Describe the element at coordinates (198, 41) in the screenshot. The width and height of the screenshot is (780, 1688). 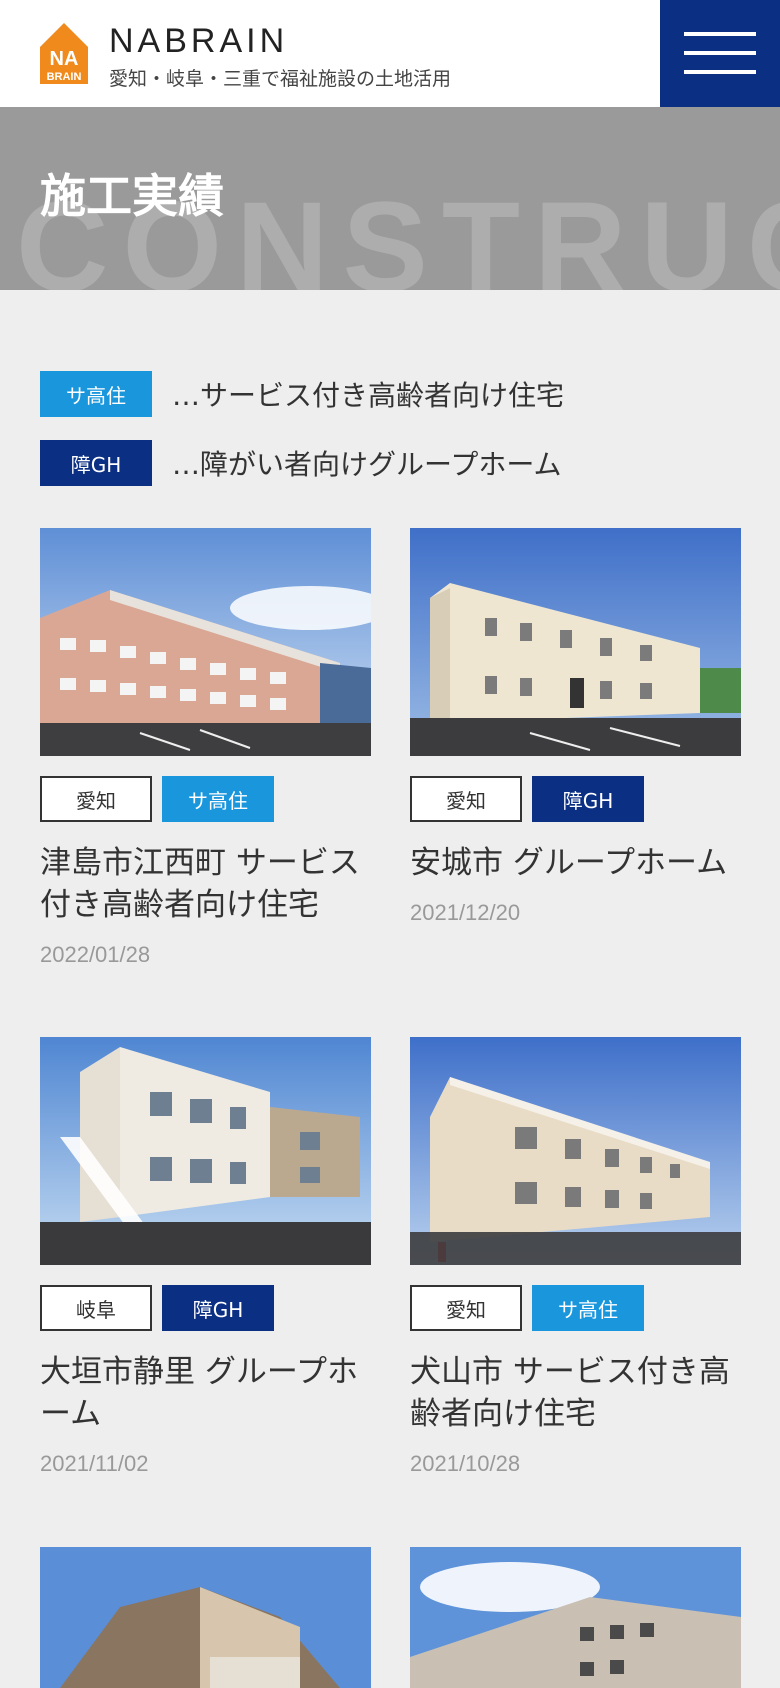
I see `brand-name: NABRAIN` at that location.